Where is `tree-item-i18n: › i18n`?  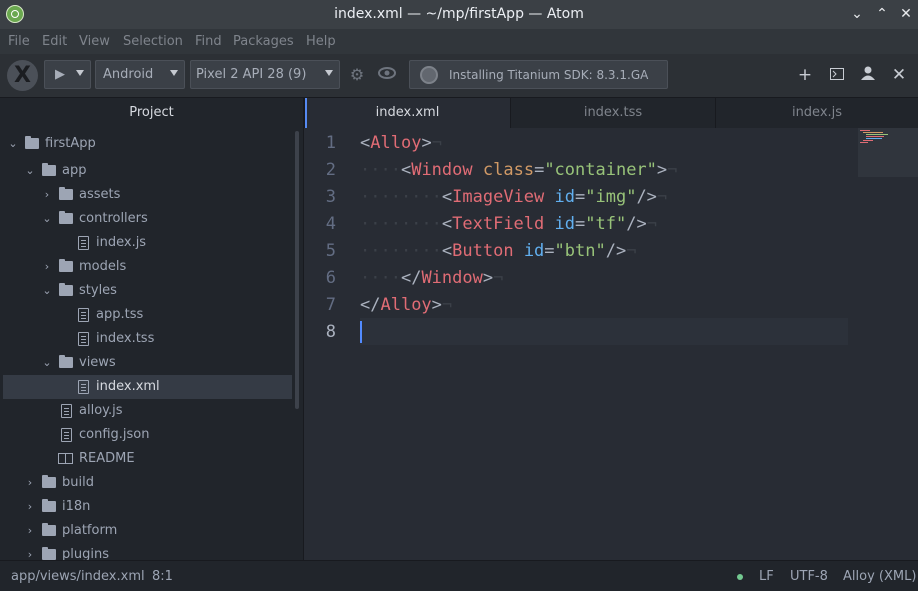 tree-item-i18n: › i18n is located at coordinates (147, 507).